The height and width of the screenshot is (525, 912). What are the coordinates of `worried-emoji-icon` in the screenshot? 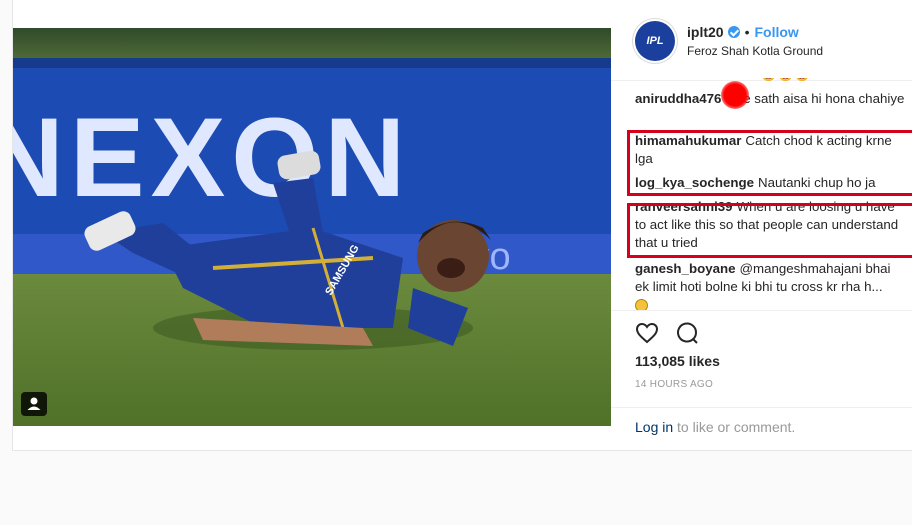 It's located at (641, 304).